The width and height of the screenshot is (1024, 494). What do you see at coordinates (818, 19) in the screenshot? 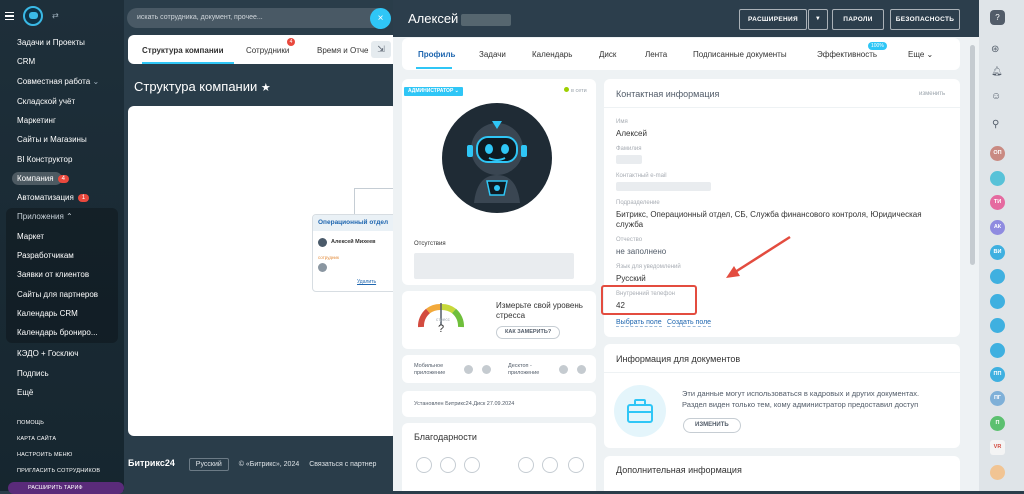
I see `extensions-dropdown-button: ▼` at bounding box center [818, 19].